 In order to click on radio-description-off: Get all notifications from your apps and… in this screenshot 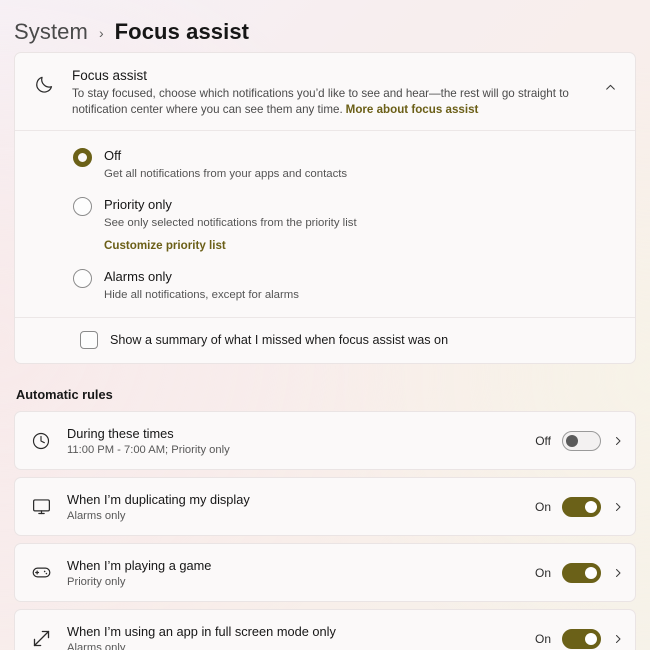, I will do `click(226, 174)`.